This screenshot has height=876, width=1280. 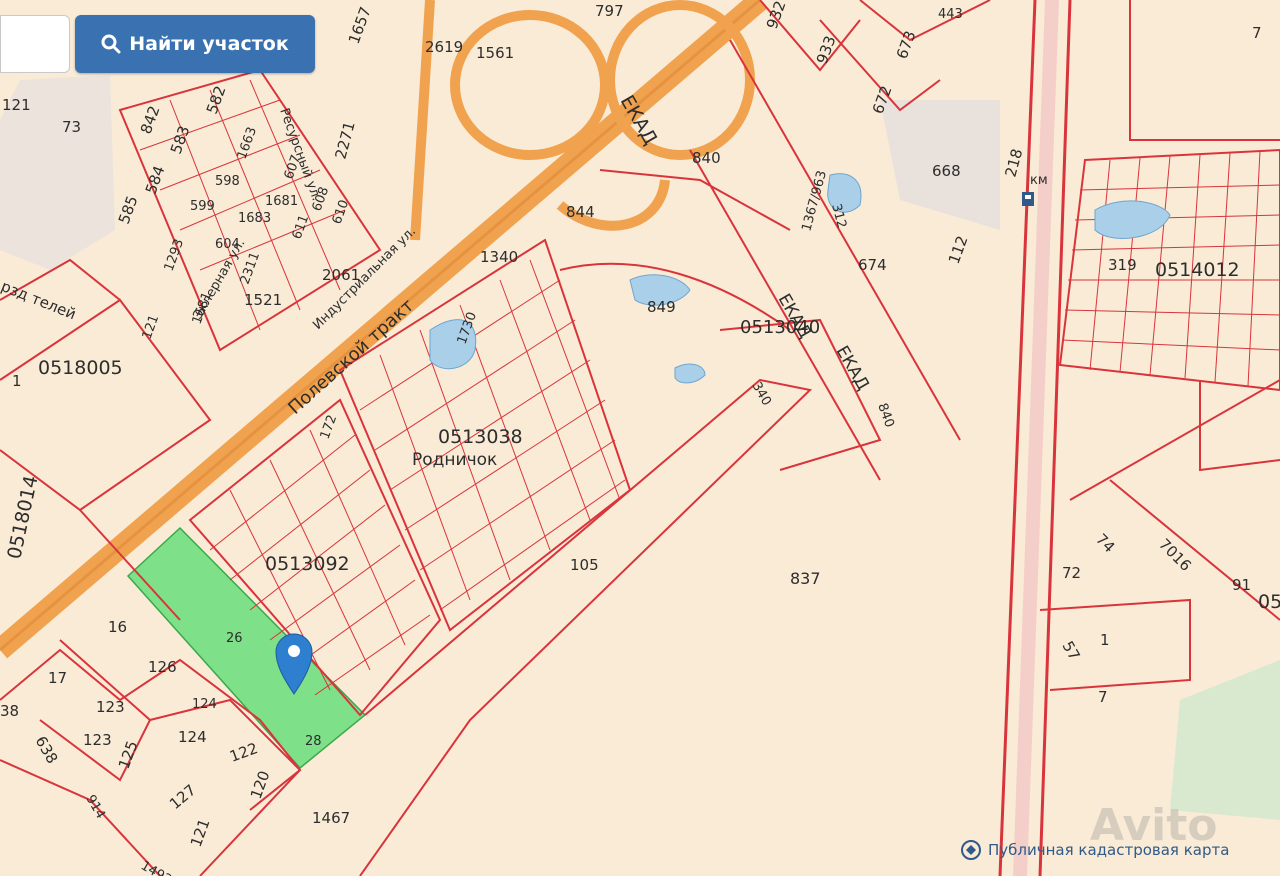 What do you see at coordinates (971, 850) in the screenshot?
I see `cadastral-map-logo-icon` at bounding box center [971, 850].